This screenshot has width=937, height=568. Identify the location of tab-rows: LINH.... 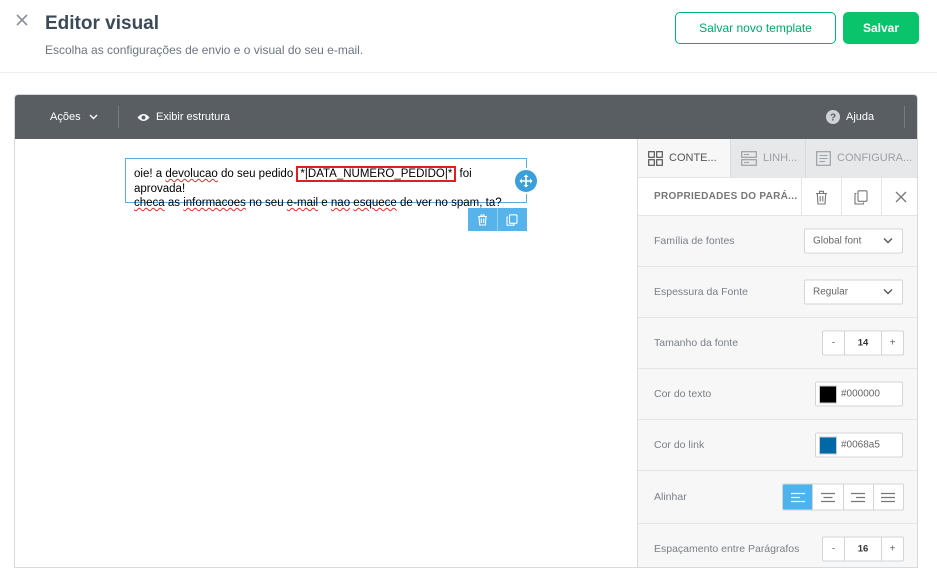
(767, 158).